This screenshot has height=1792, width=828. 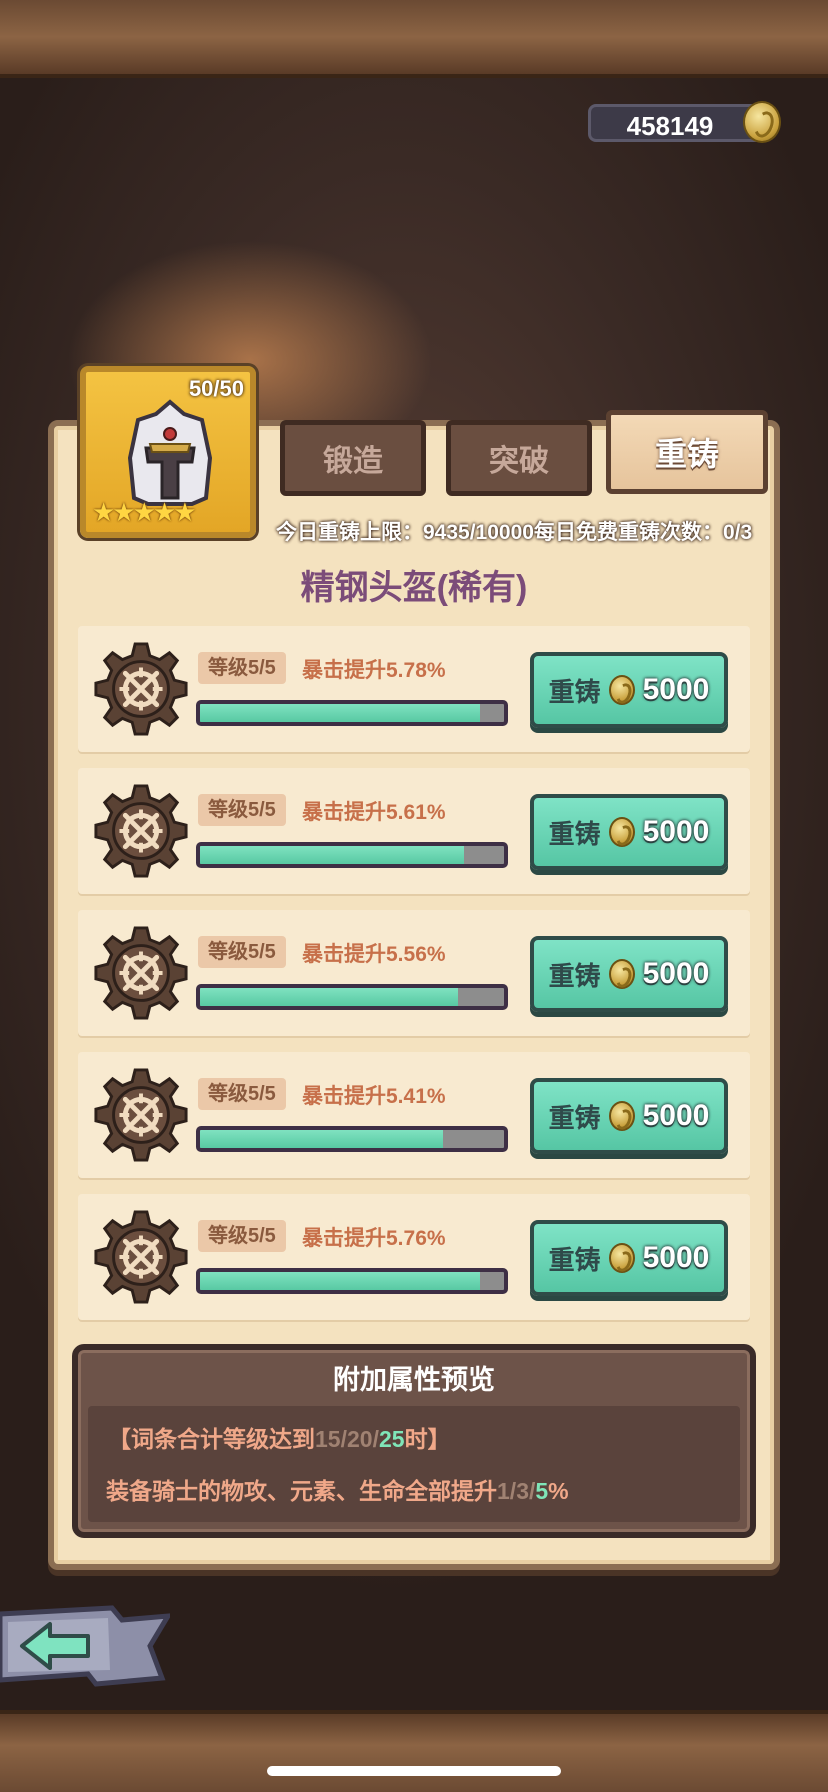 I want to click on equipment-card: 50/50 ★★★★★, so click(x=168, y=452).